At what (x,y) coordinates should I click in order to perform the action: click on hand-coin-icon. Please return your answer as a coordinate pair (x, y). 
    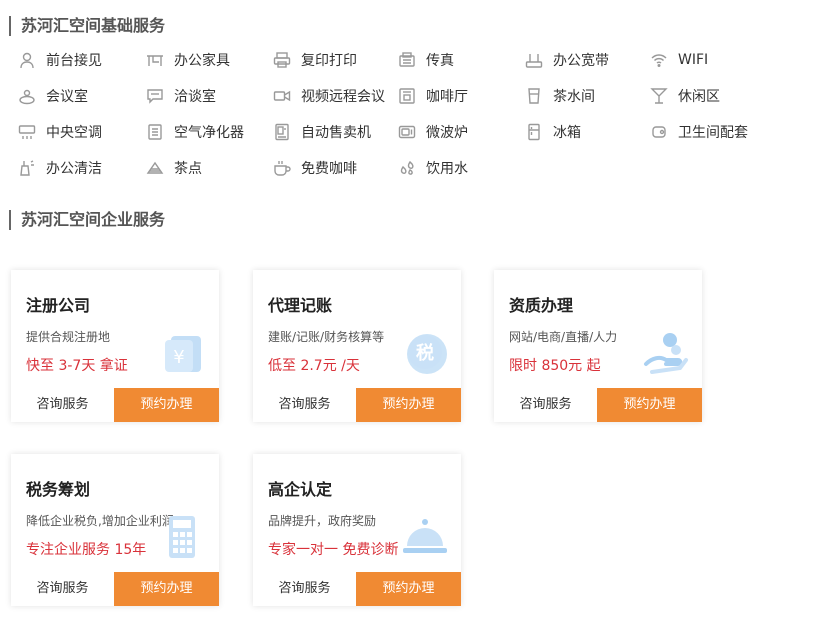
    Looking at the image, I should click on (666, 352).